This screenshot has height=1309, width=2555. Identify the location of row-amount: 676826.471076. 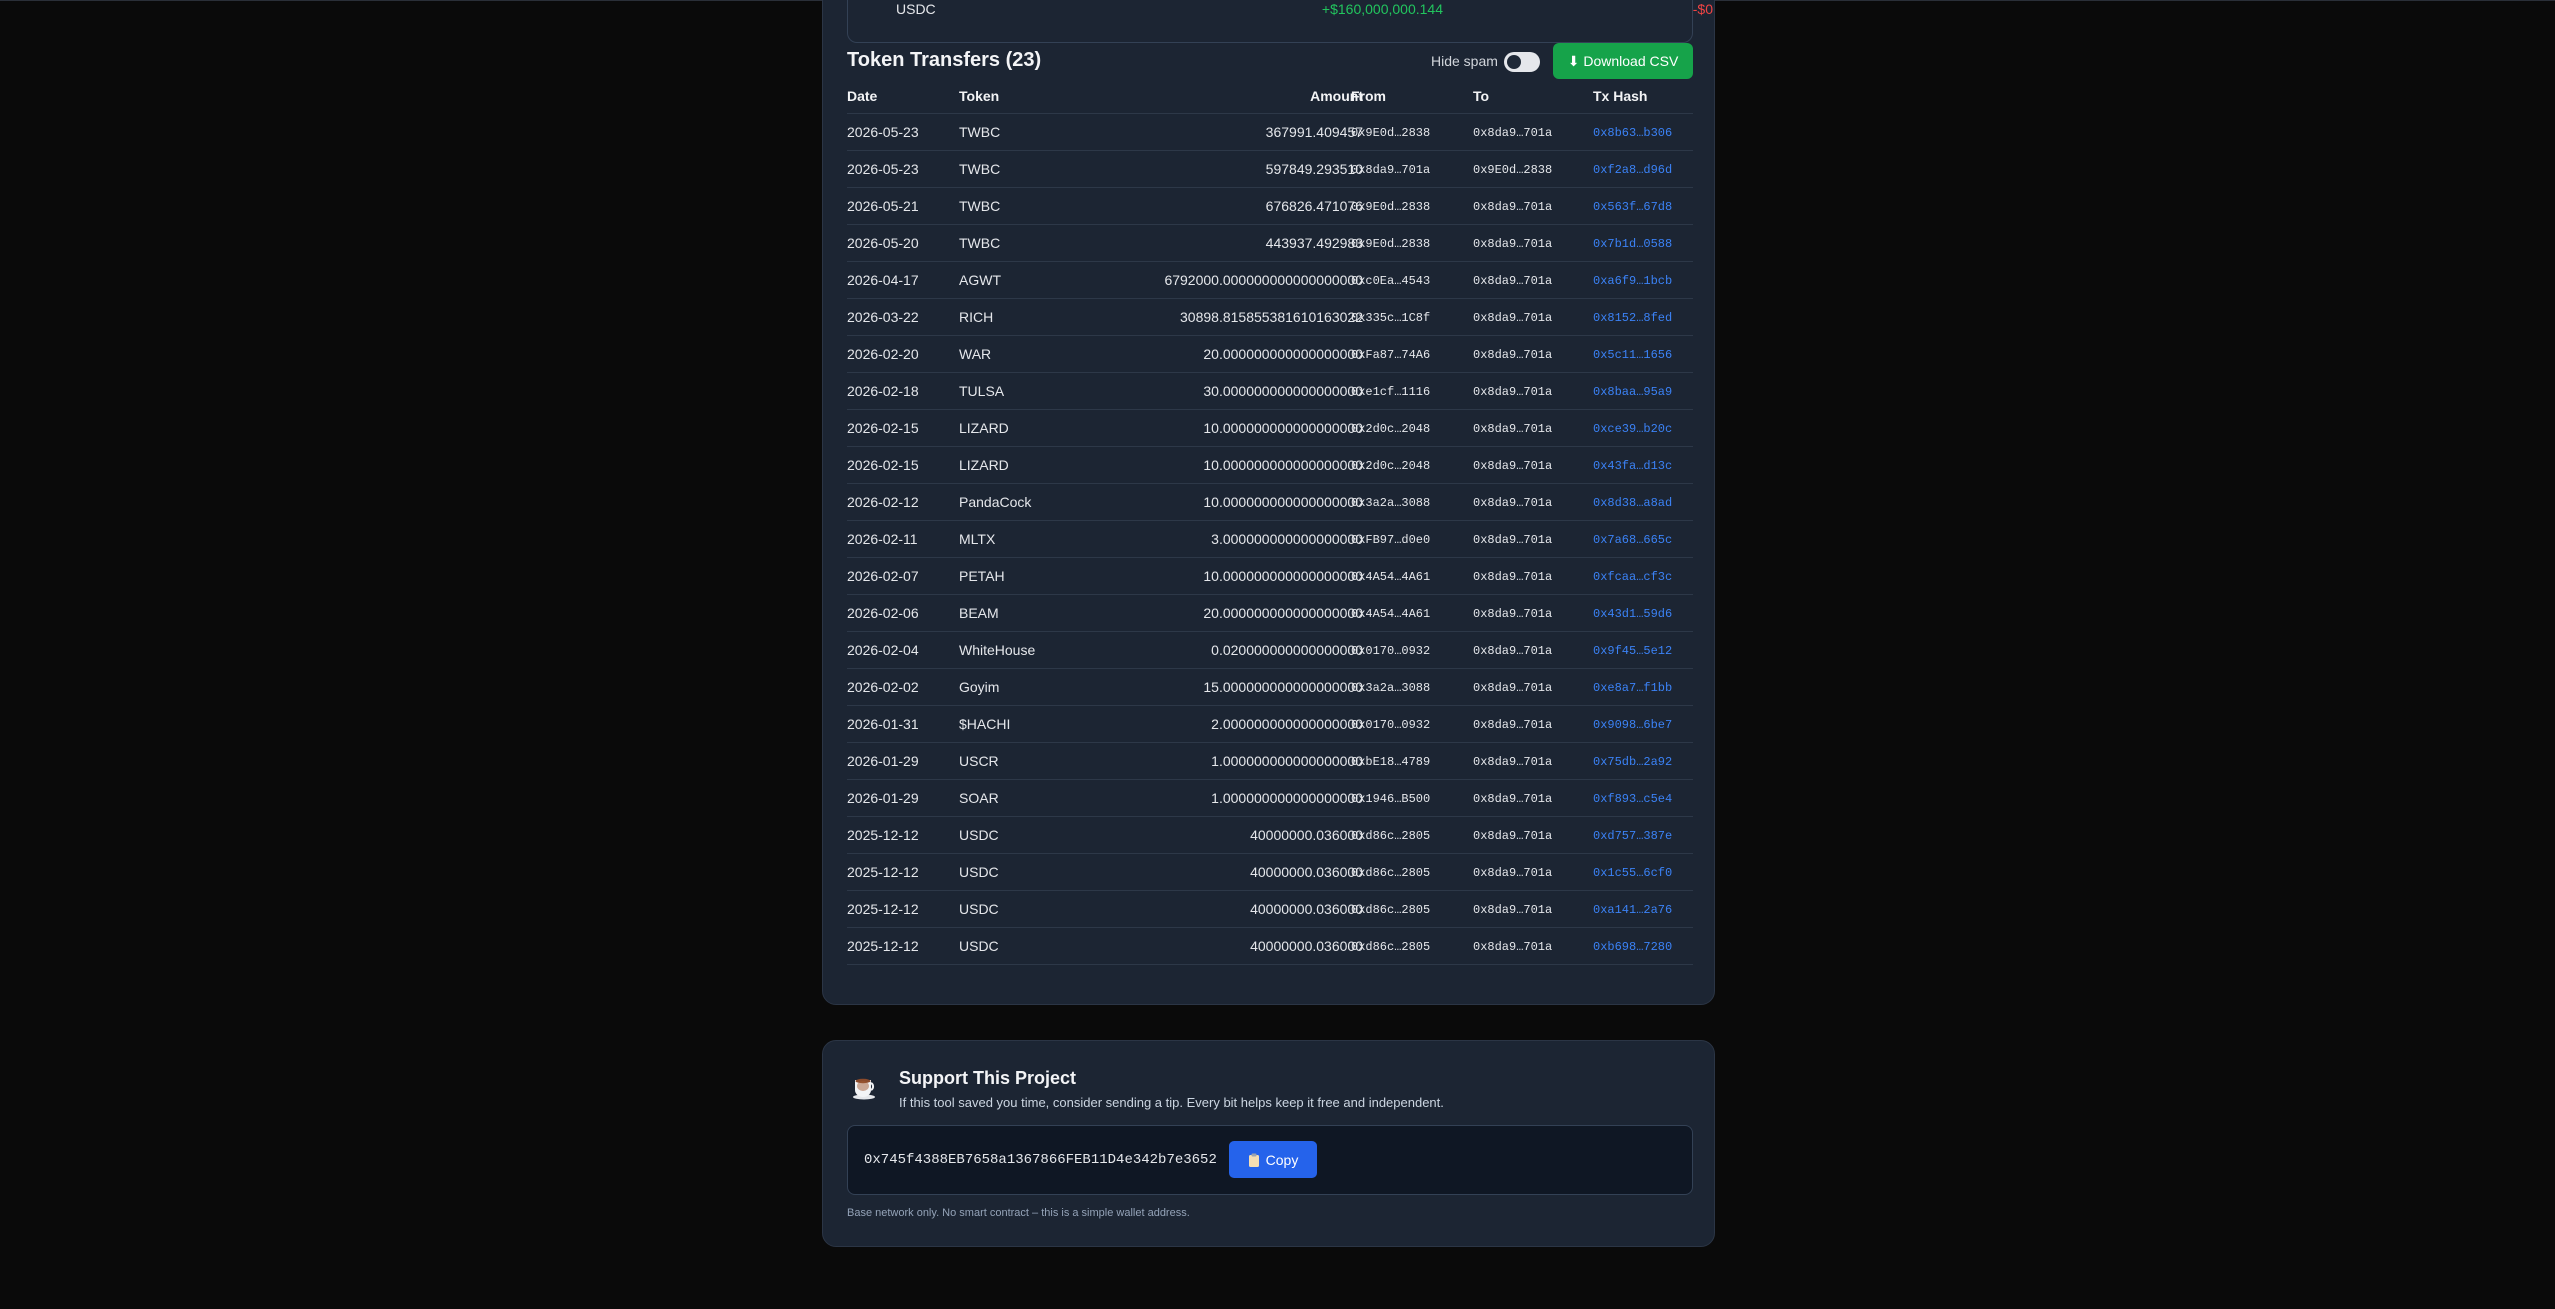
(1314, 206).